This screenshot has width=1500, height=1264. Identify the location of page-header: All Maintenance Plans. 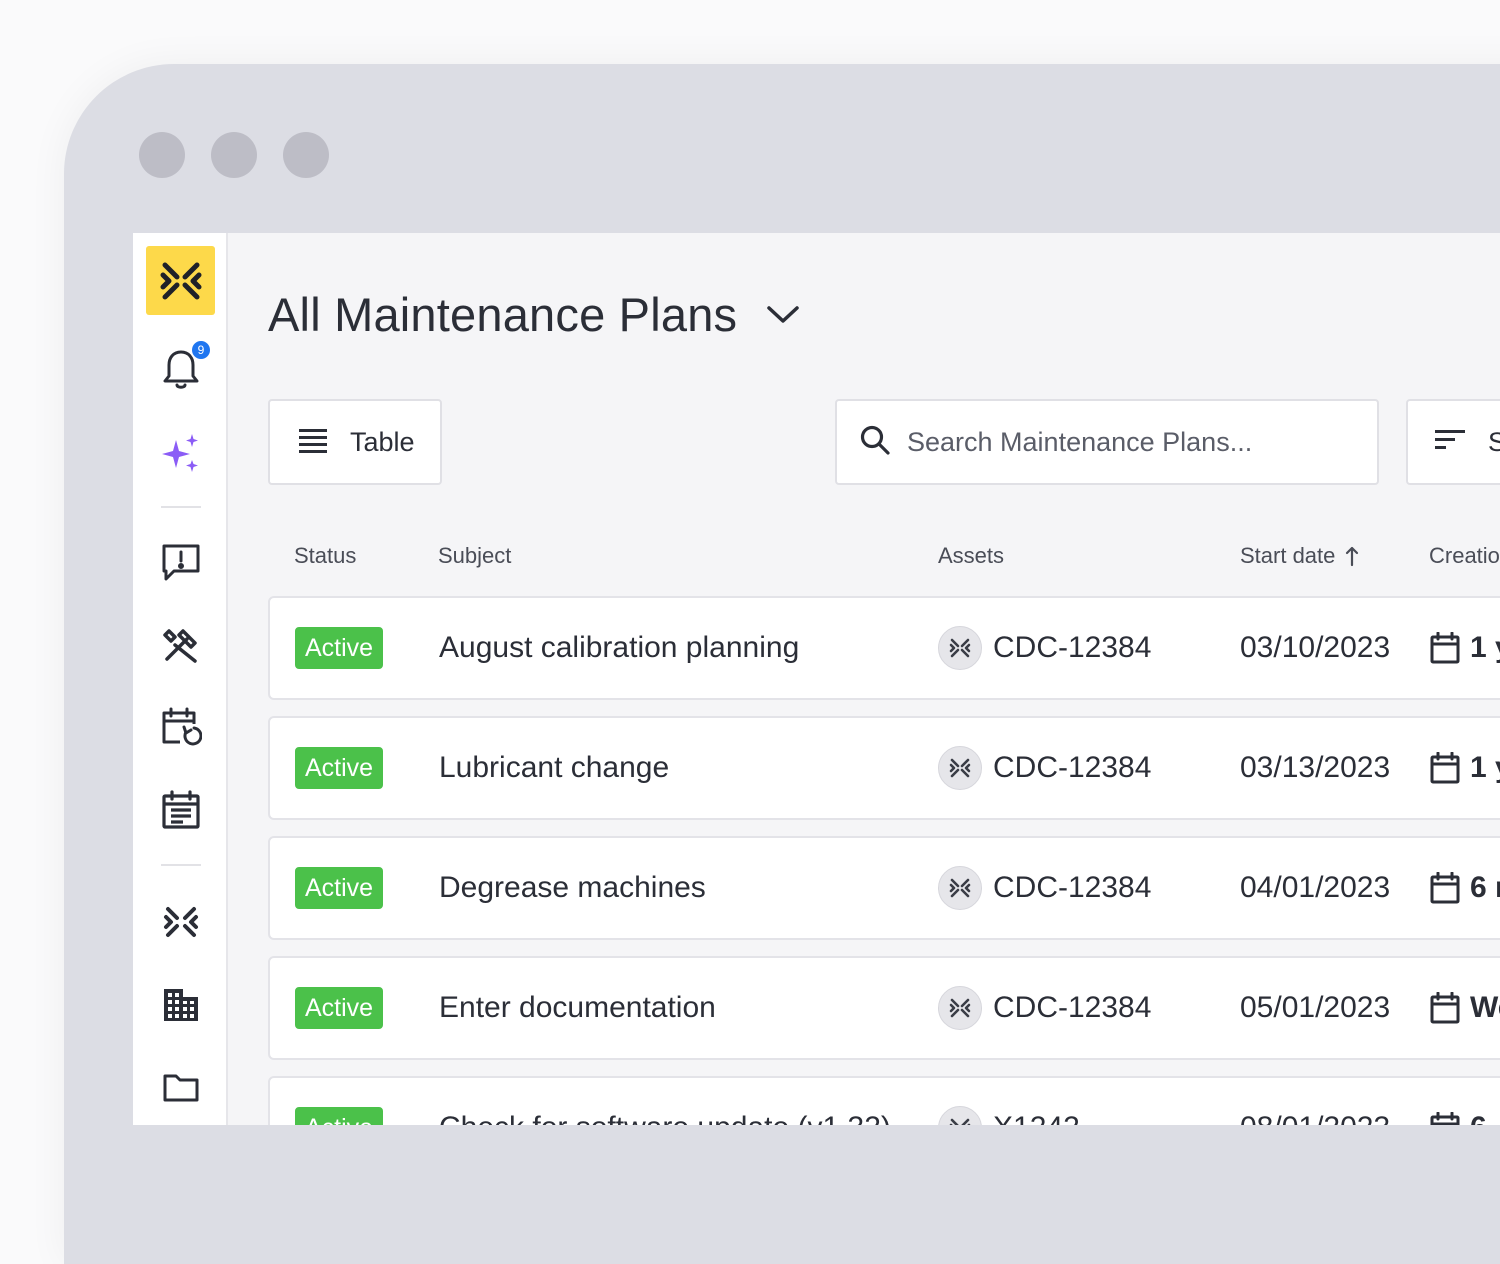
(535, 314).